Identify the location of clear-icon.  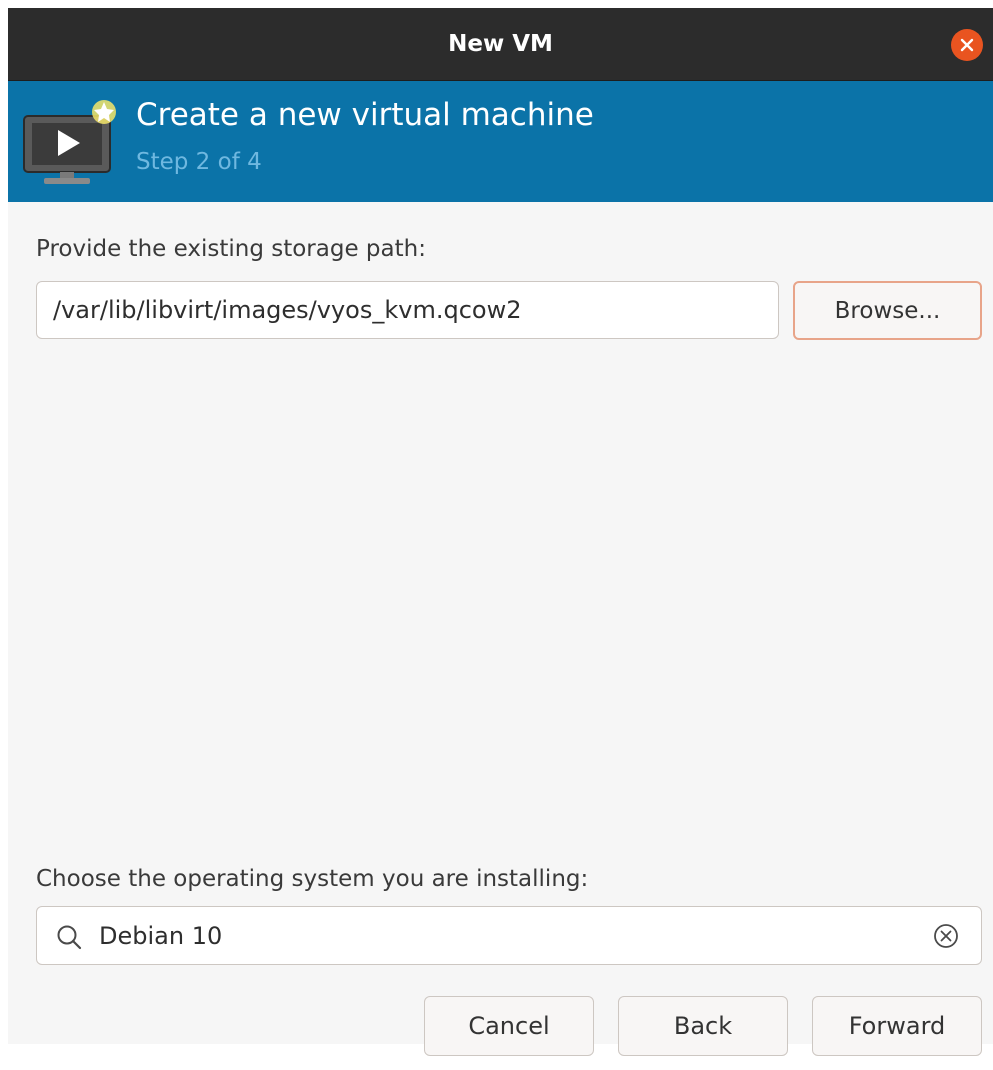
(946, 936).